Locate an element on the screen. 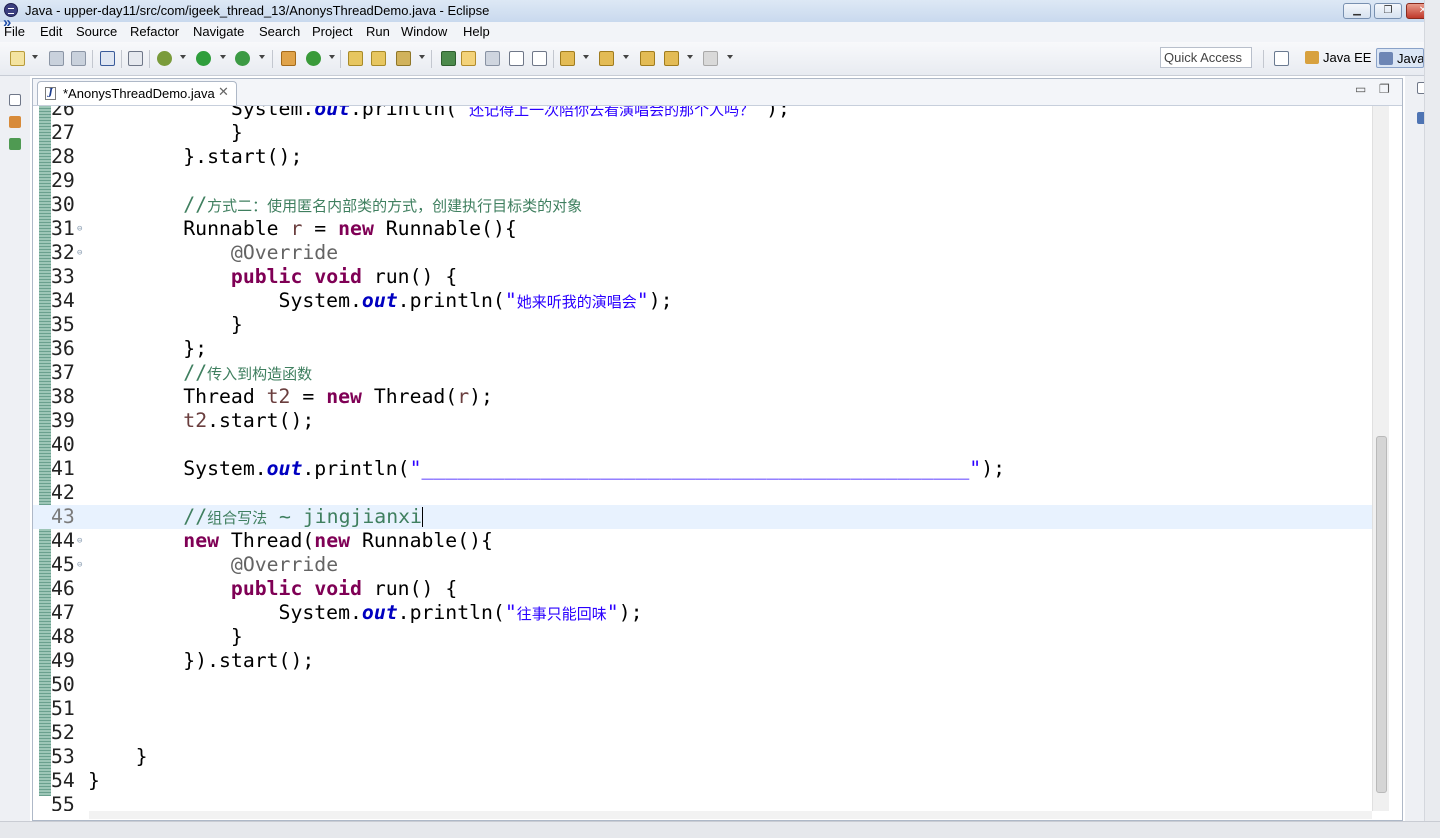  save-icon is located at coordinates (56, 58).